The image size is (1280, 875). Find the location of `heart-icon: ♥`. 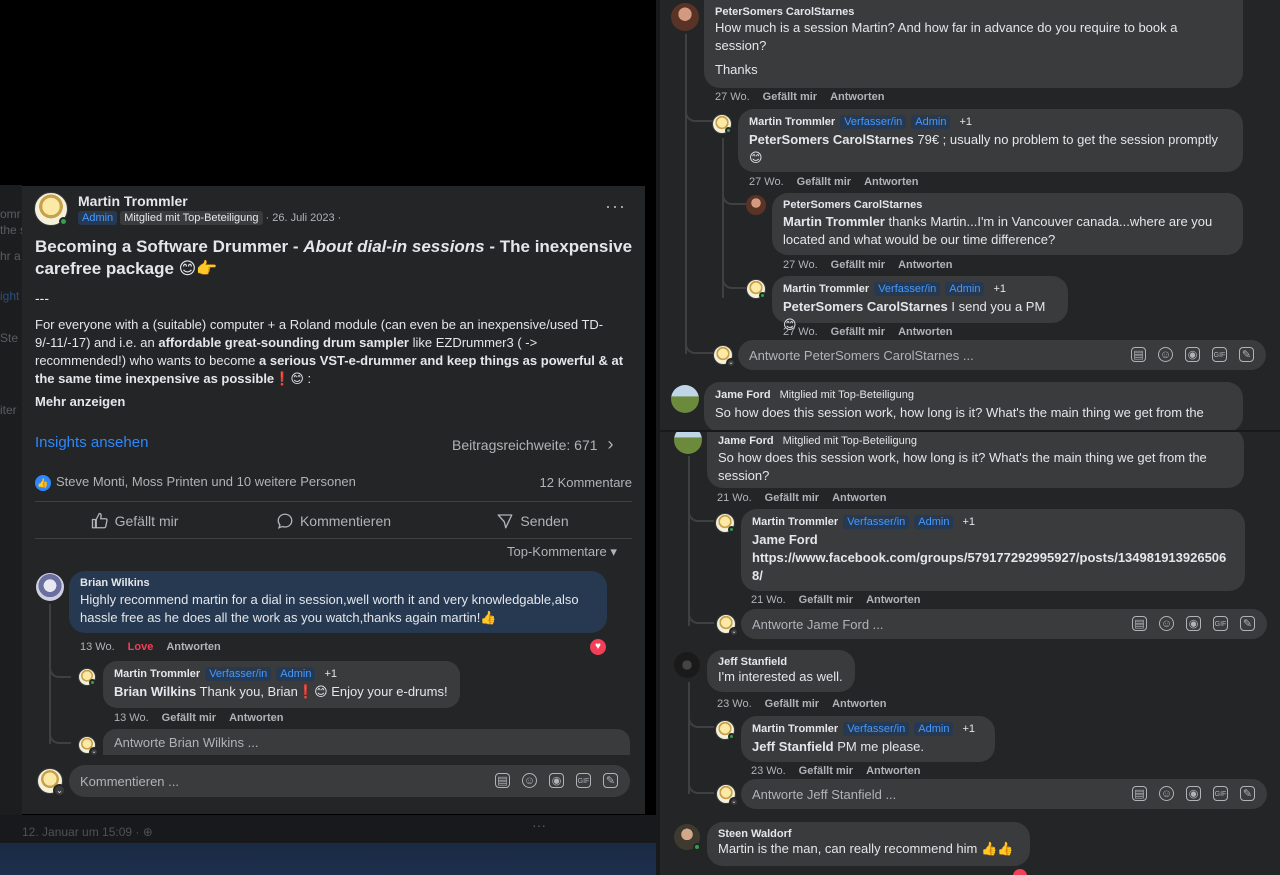

heart-icon: ♥ is located at coordinates (598, 647).